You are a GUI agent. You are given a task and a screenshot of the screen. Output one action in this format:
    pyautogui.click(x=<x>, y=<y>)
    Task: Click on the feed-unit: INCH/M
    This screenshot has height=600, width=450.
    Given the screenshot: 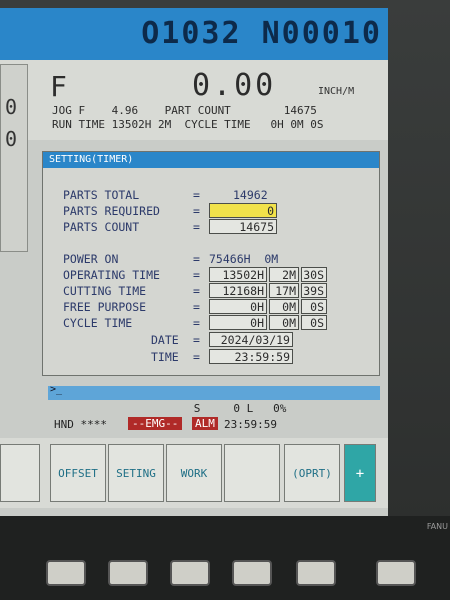 What is the action you would take?
    pyautogui.click(x=336, y=91)
    